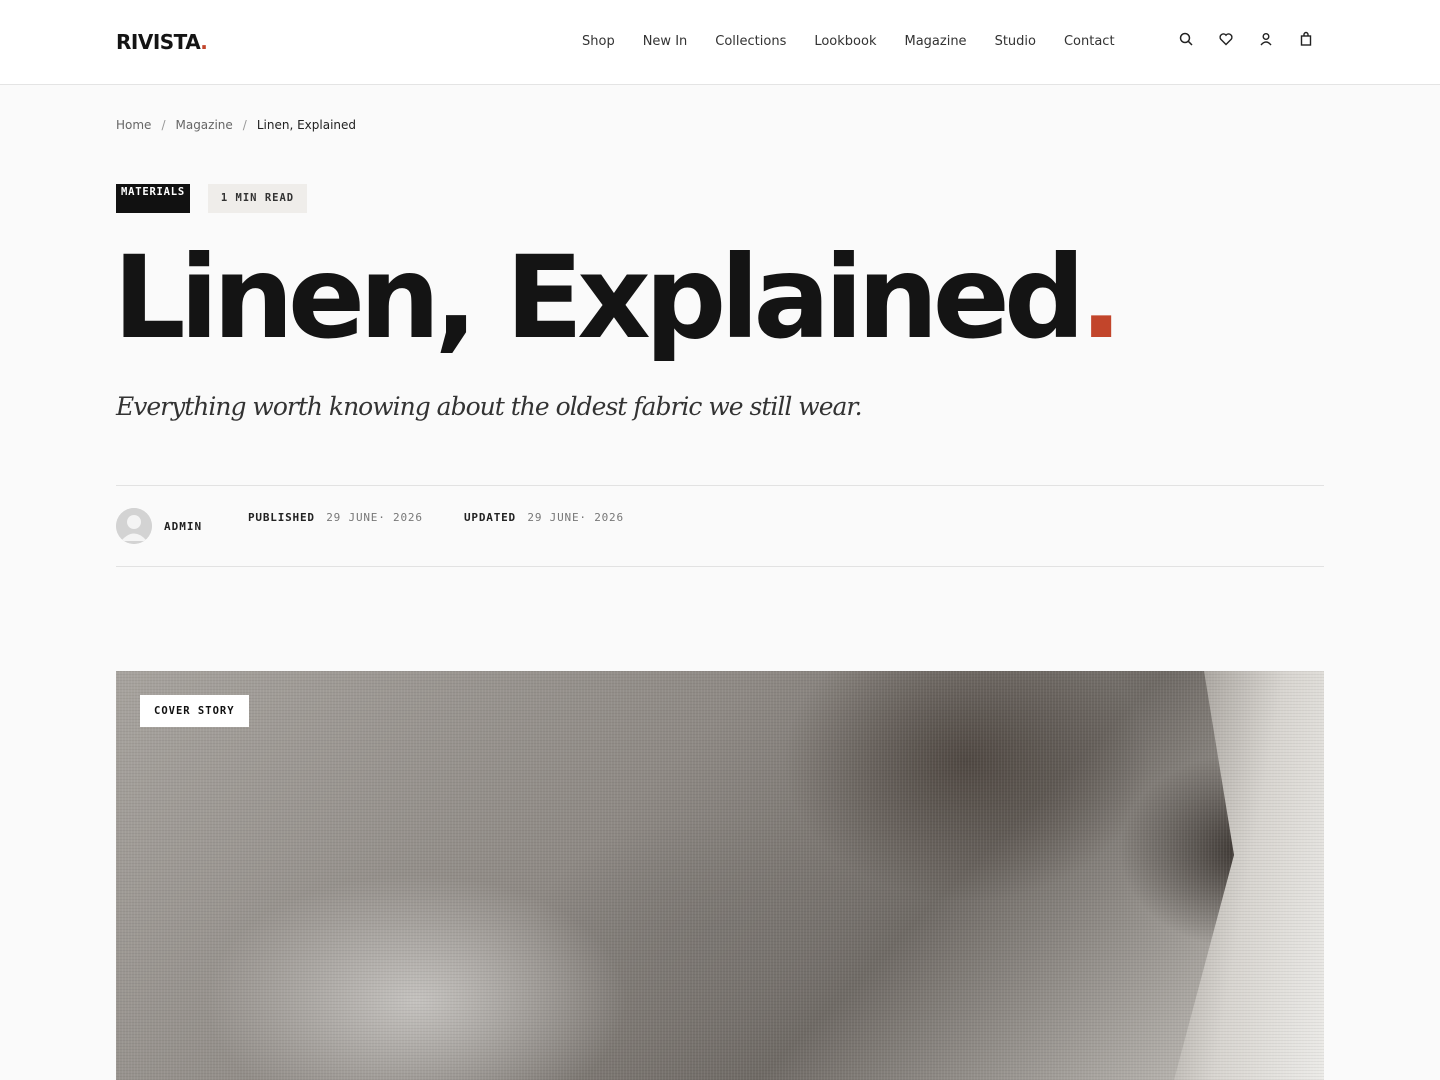  I want to click on published-value: 29 JUNE· 2026, so click(374, 517).